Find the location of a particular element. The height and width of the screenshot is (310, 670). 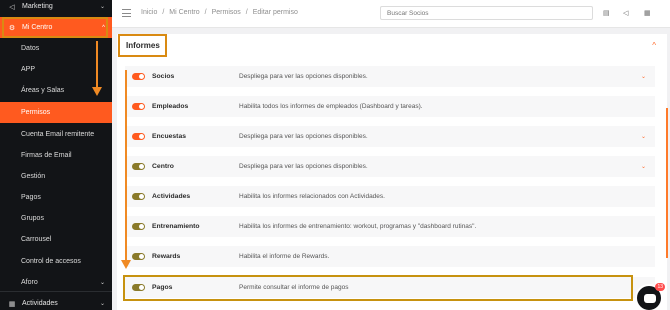

permission-name: Empleados is located at coordinates (170, 106).